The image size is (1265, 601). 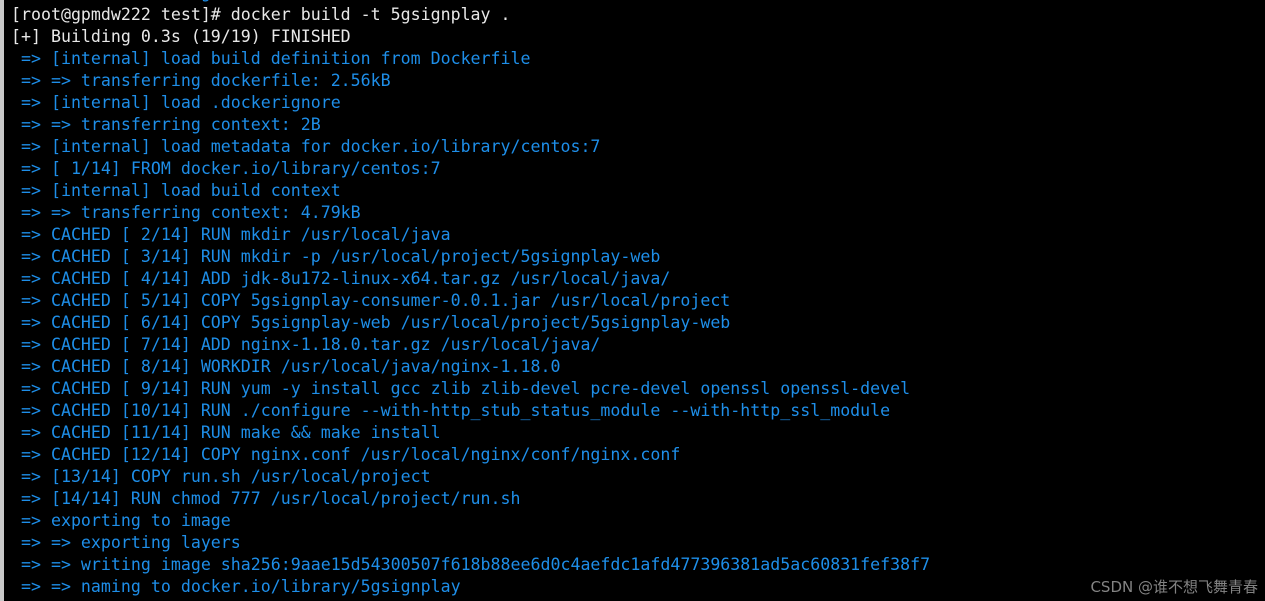 I want to click on terminal-line: [+] Building 0.3s (19/19) FINISHED, so click(x=181, y=36).